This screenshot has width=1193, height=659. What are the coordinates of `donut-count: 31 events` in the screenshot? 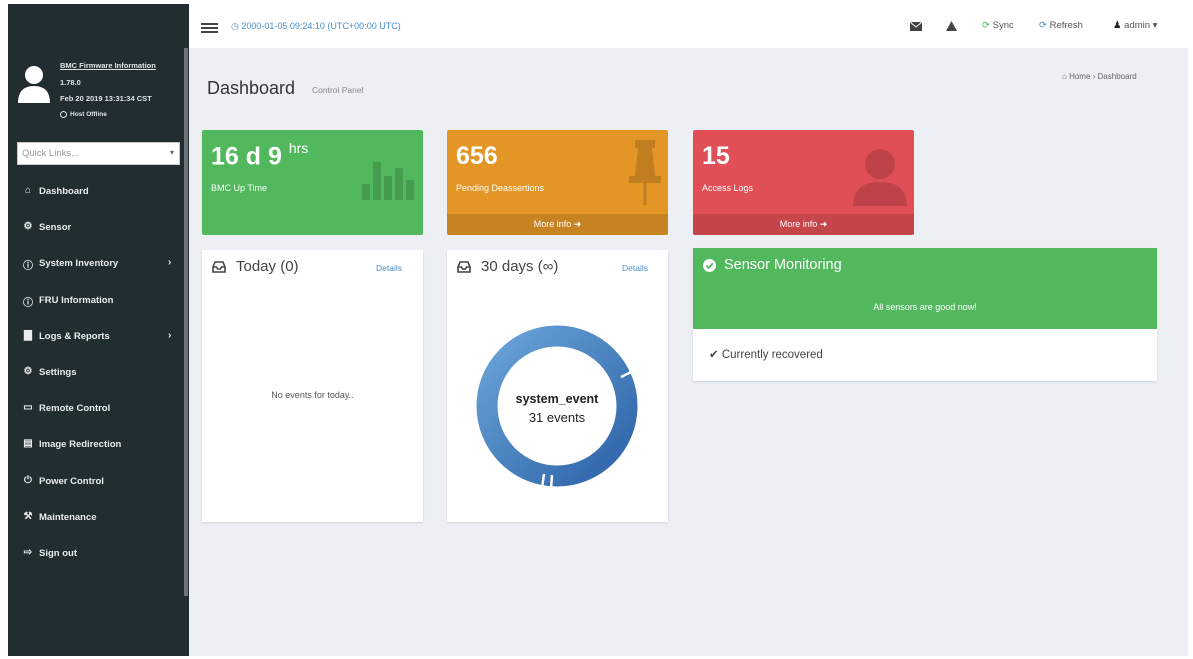 It's located at (557, 417).